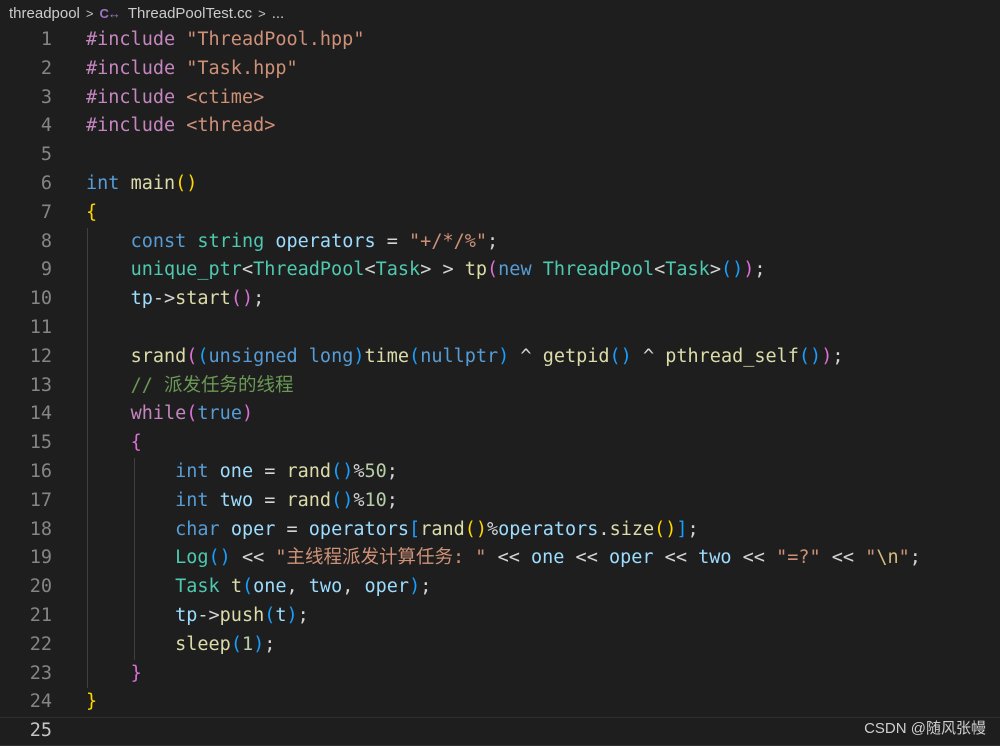 Image resolution: width=1000 pixels, height=746 pixels. What do you see at coordinates (192, 558) in the screenshot?
I see `code-token: Log` at bounding box center [192, 558].